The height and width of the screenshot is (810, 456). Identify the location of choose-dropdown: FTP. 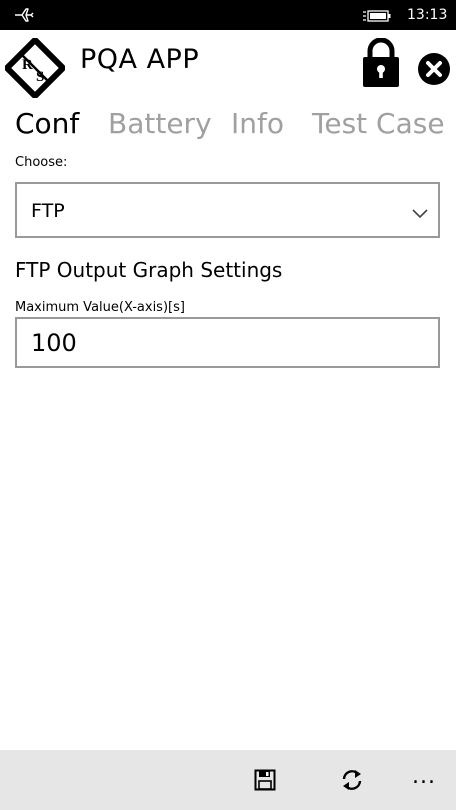
(227, 210).